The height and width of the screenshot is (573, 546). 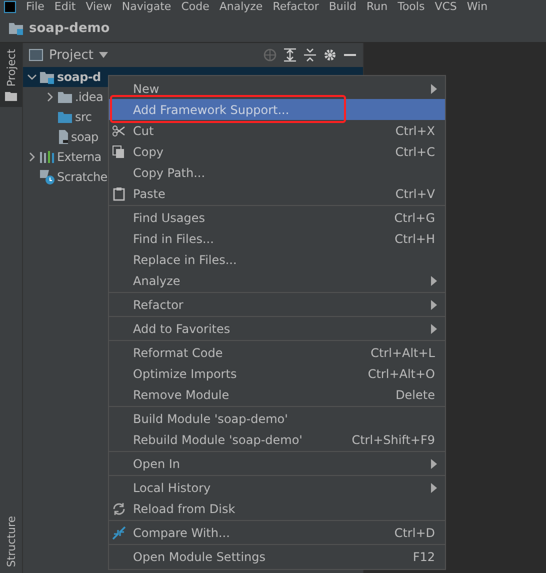 What do you see at coordinates (415, 193) in the screenshot?
I see `shortcut: Ctrl+V` at bounding box center [415, 193].